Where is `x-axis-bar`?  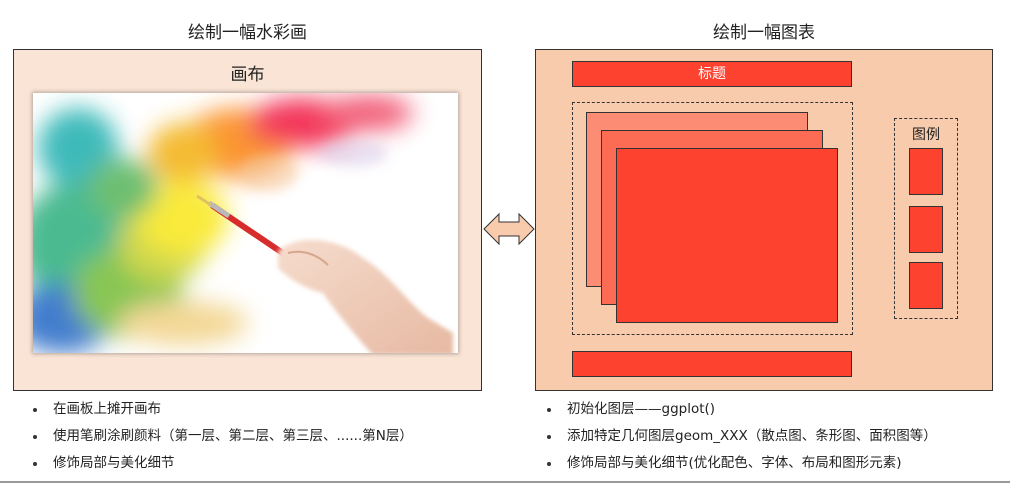 x-axis-bar is located at coordinates (712, 364).